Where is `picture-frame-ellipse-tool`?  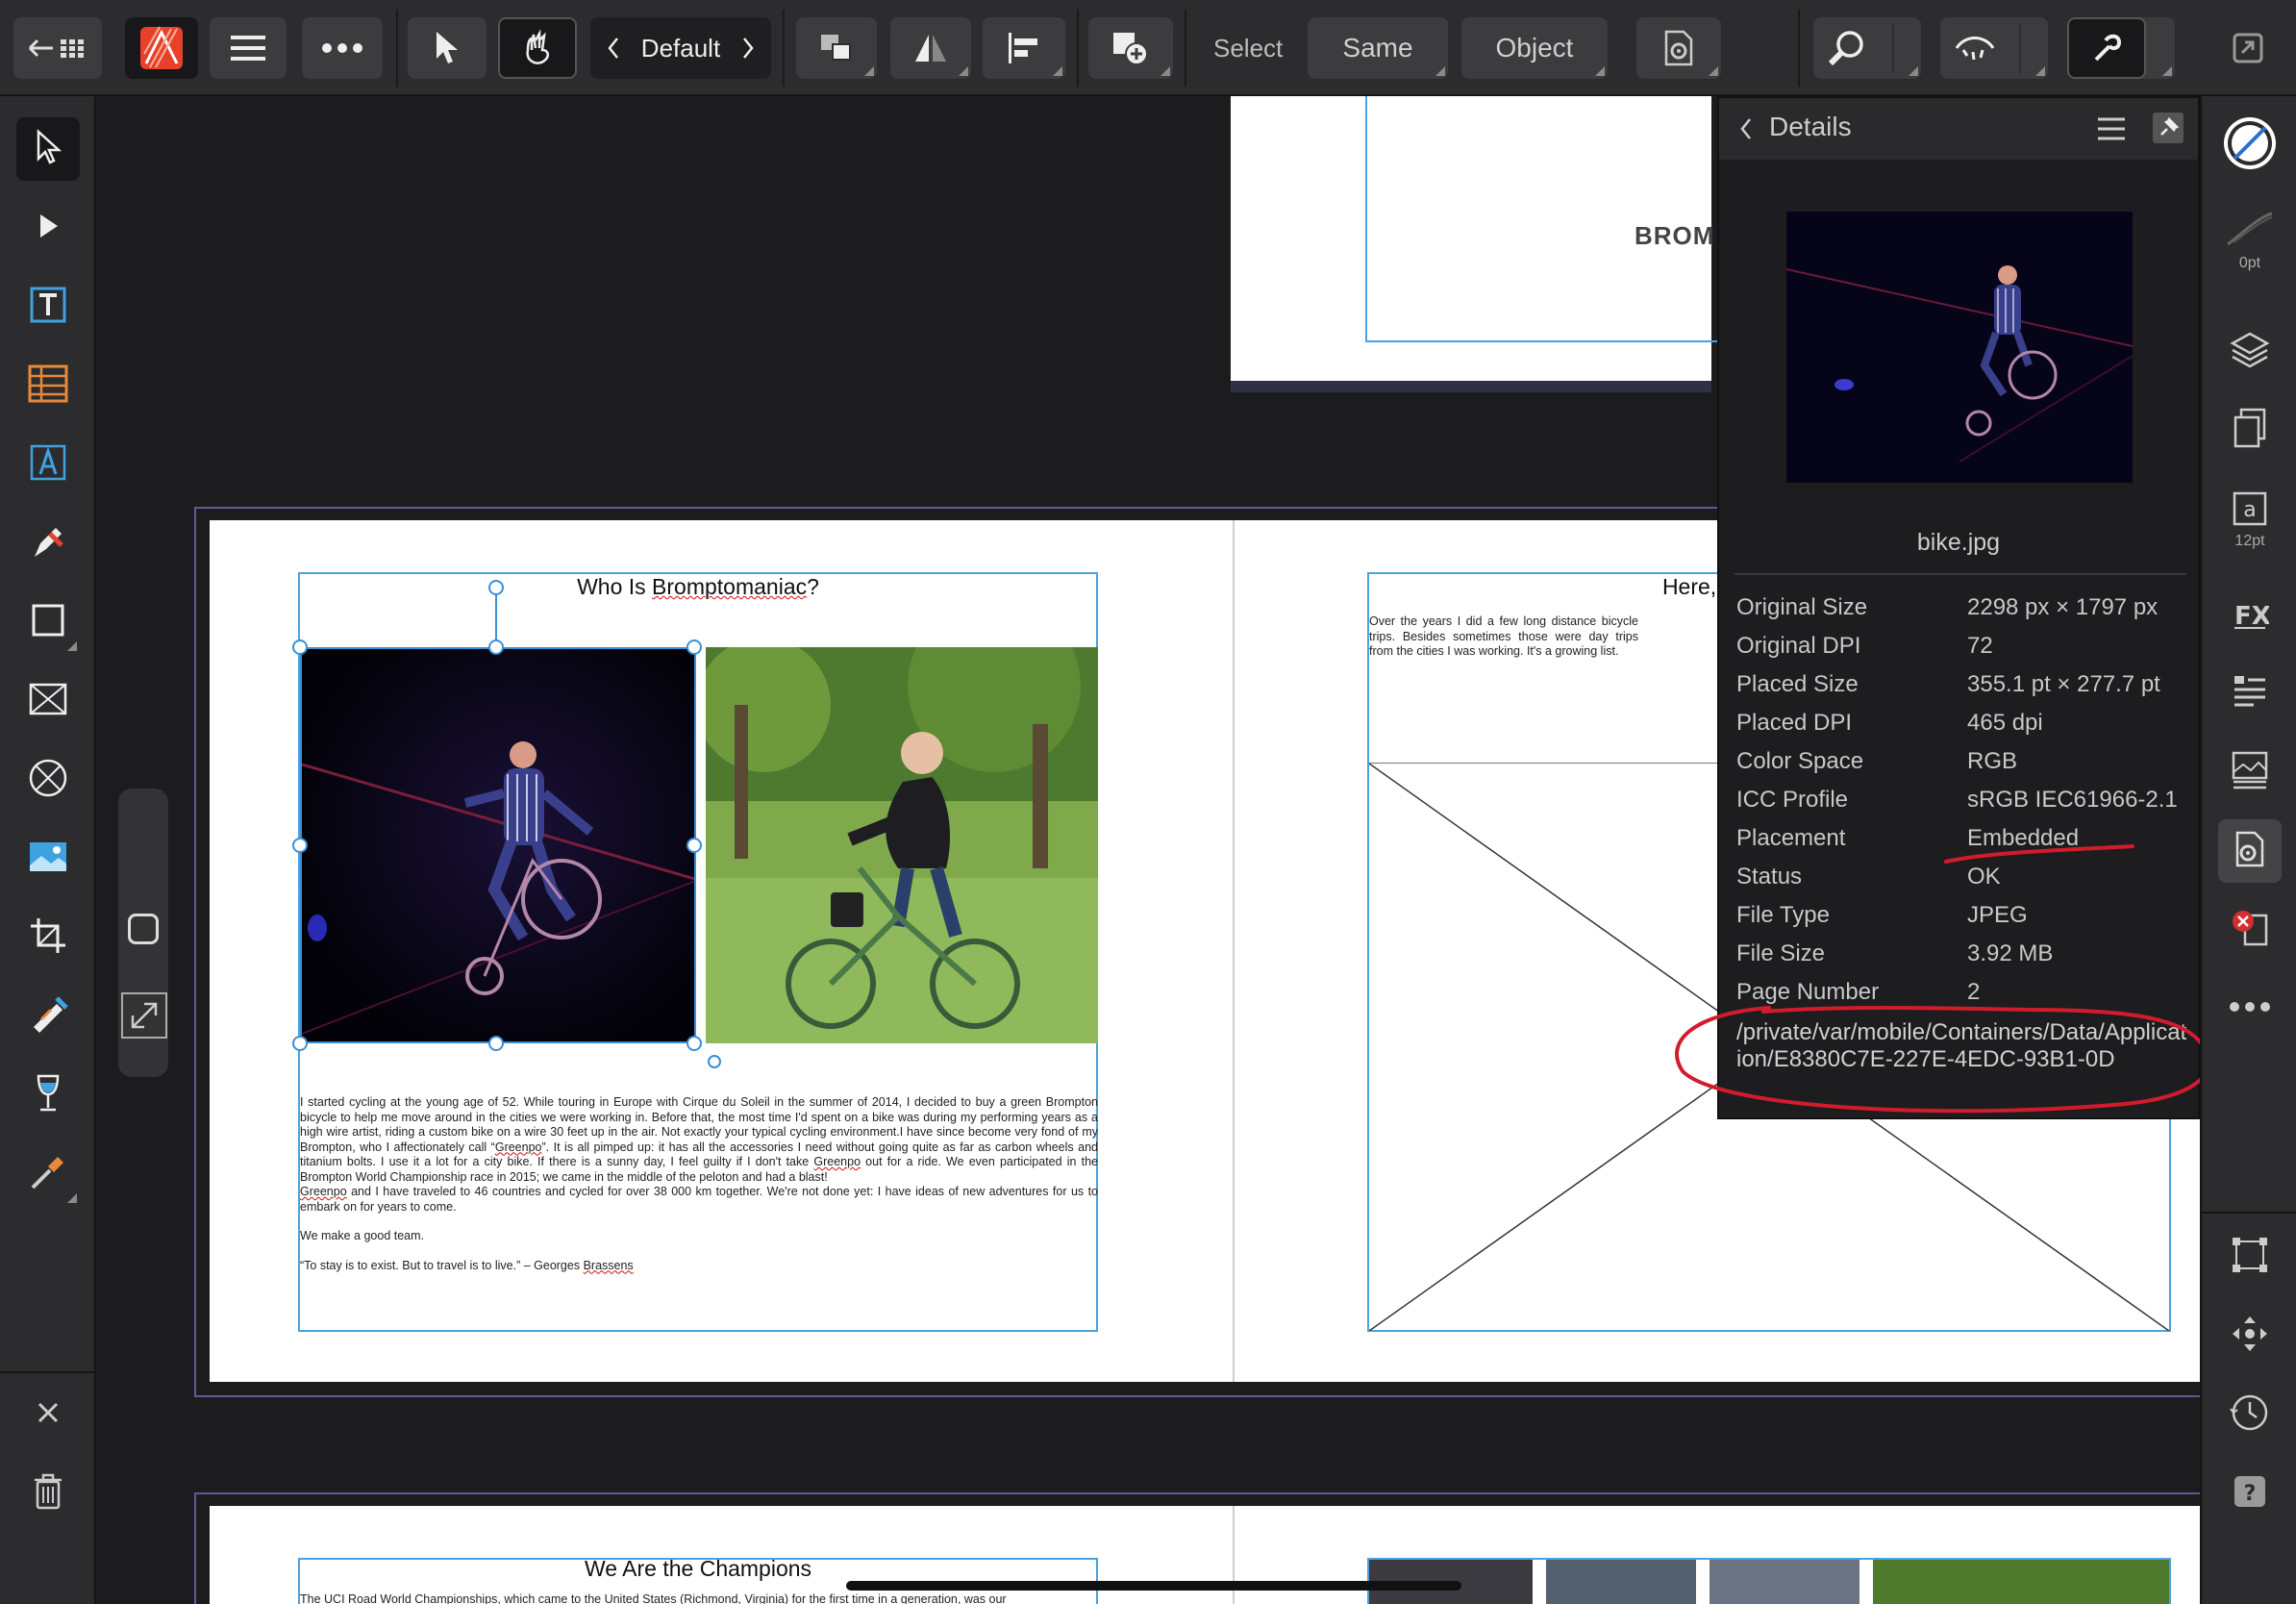
picture-frame-ellipse-tool is located at coordinates (48, 780).